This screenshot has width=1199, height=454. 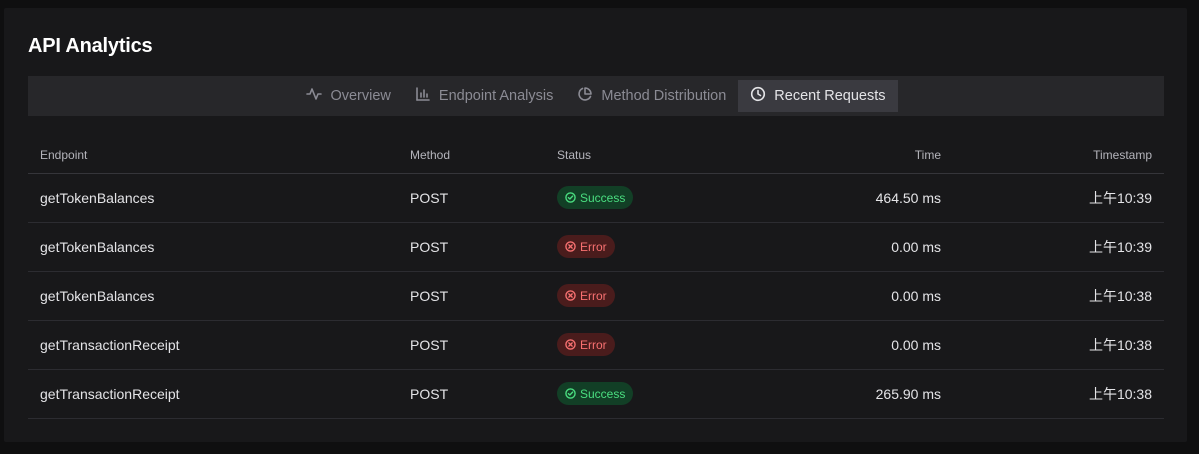 I want to click on tab-label: Overview, so click(x=360, y=96).